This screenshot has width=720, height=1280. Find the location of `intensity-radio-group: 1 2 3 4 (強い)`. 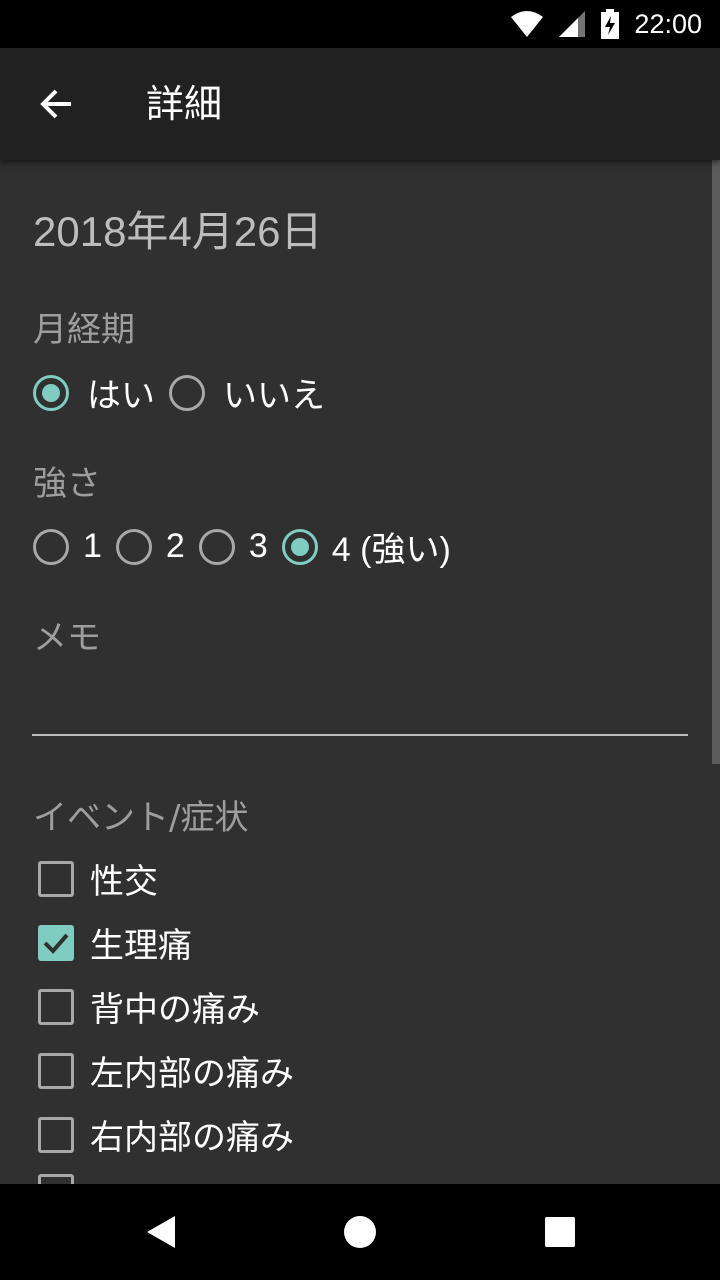

intensity-radio-group: 1 2 3 4 (強い) is located at coordinates (249, 546).